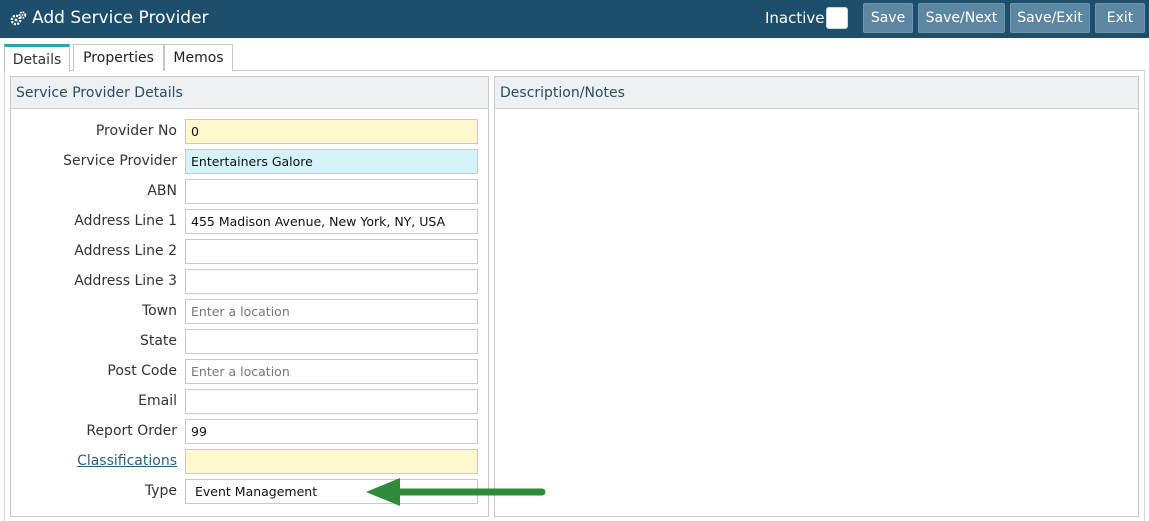 The width and height of the screenshot is (1149, 521). What do you see at coordinates (331, 131) in the screenshot?
I see `provider-no-field: 0` at bounding box center [331, 131].